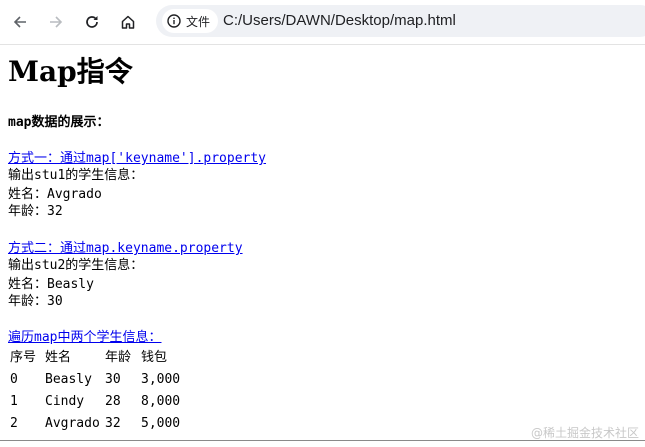 This screenshot has height=447, width=645. What do you see at coordinates (339, 20) in the screenshot?
I see `url-text: C:/Users/DAWN/Desktop/map.html` at bounding box center [339, 20].